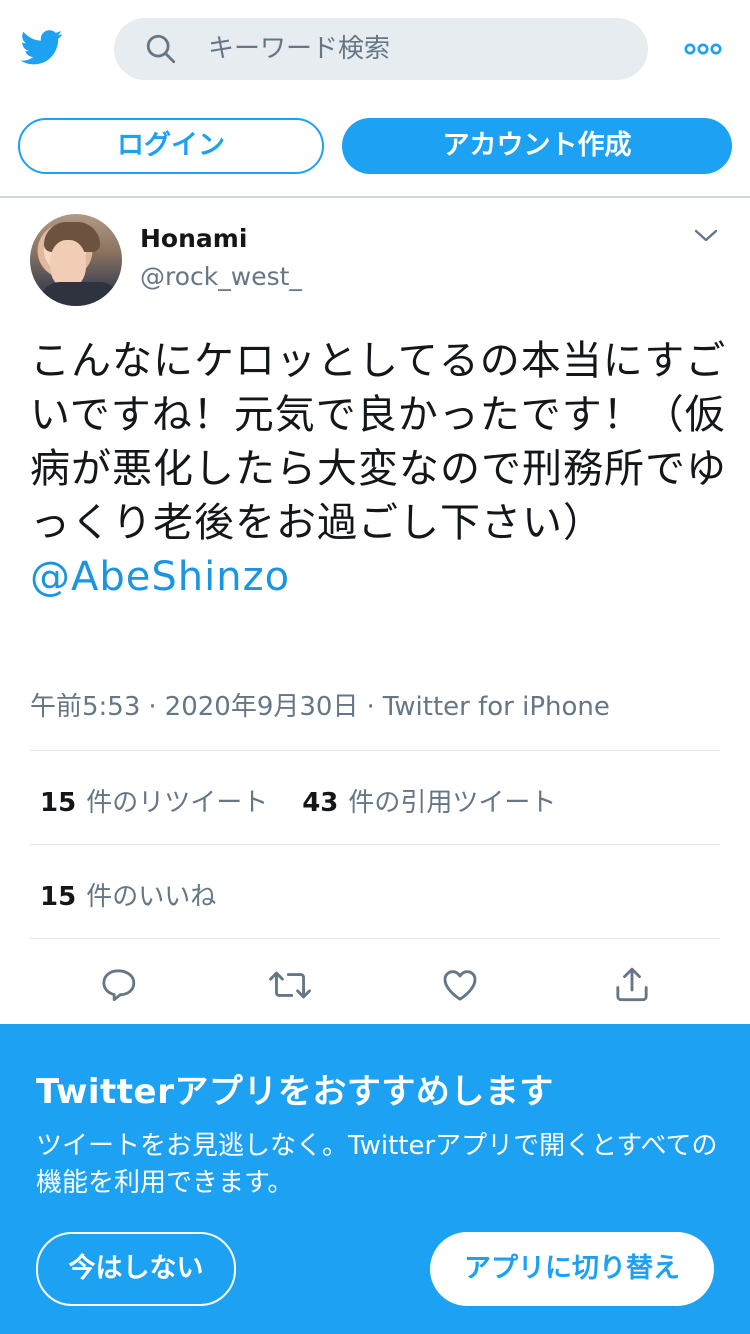  Describe the element at coordinates (221, 276) in the screenshot. I see `author-handle: @rock_west_` at that location.